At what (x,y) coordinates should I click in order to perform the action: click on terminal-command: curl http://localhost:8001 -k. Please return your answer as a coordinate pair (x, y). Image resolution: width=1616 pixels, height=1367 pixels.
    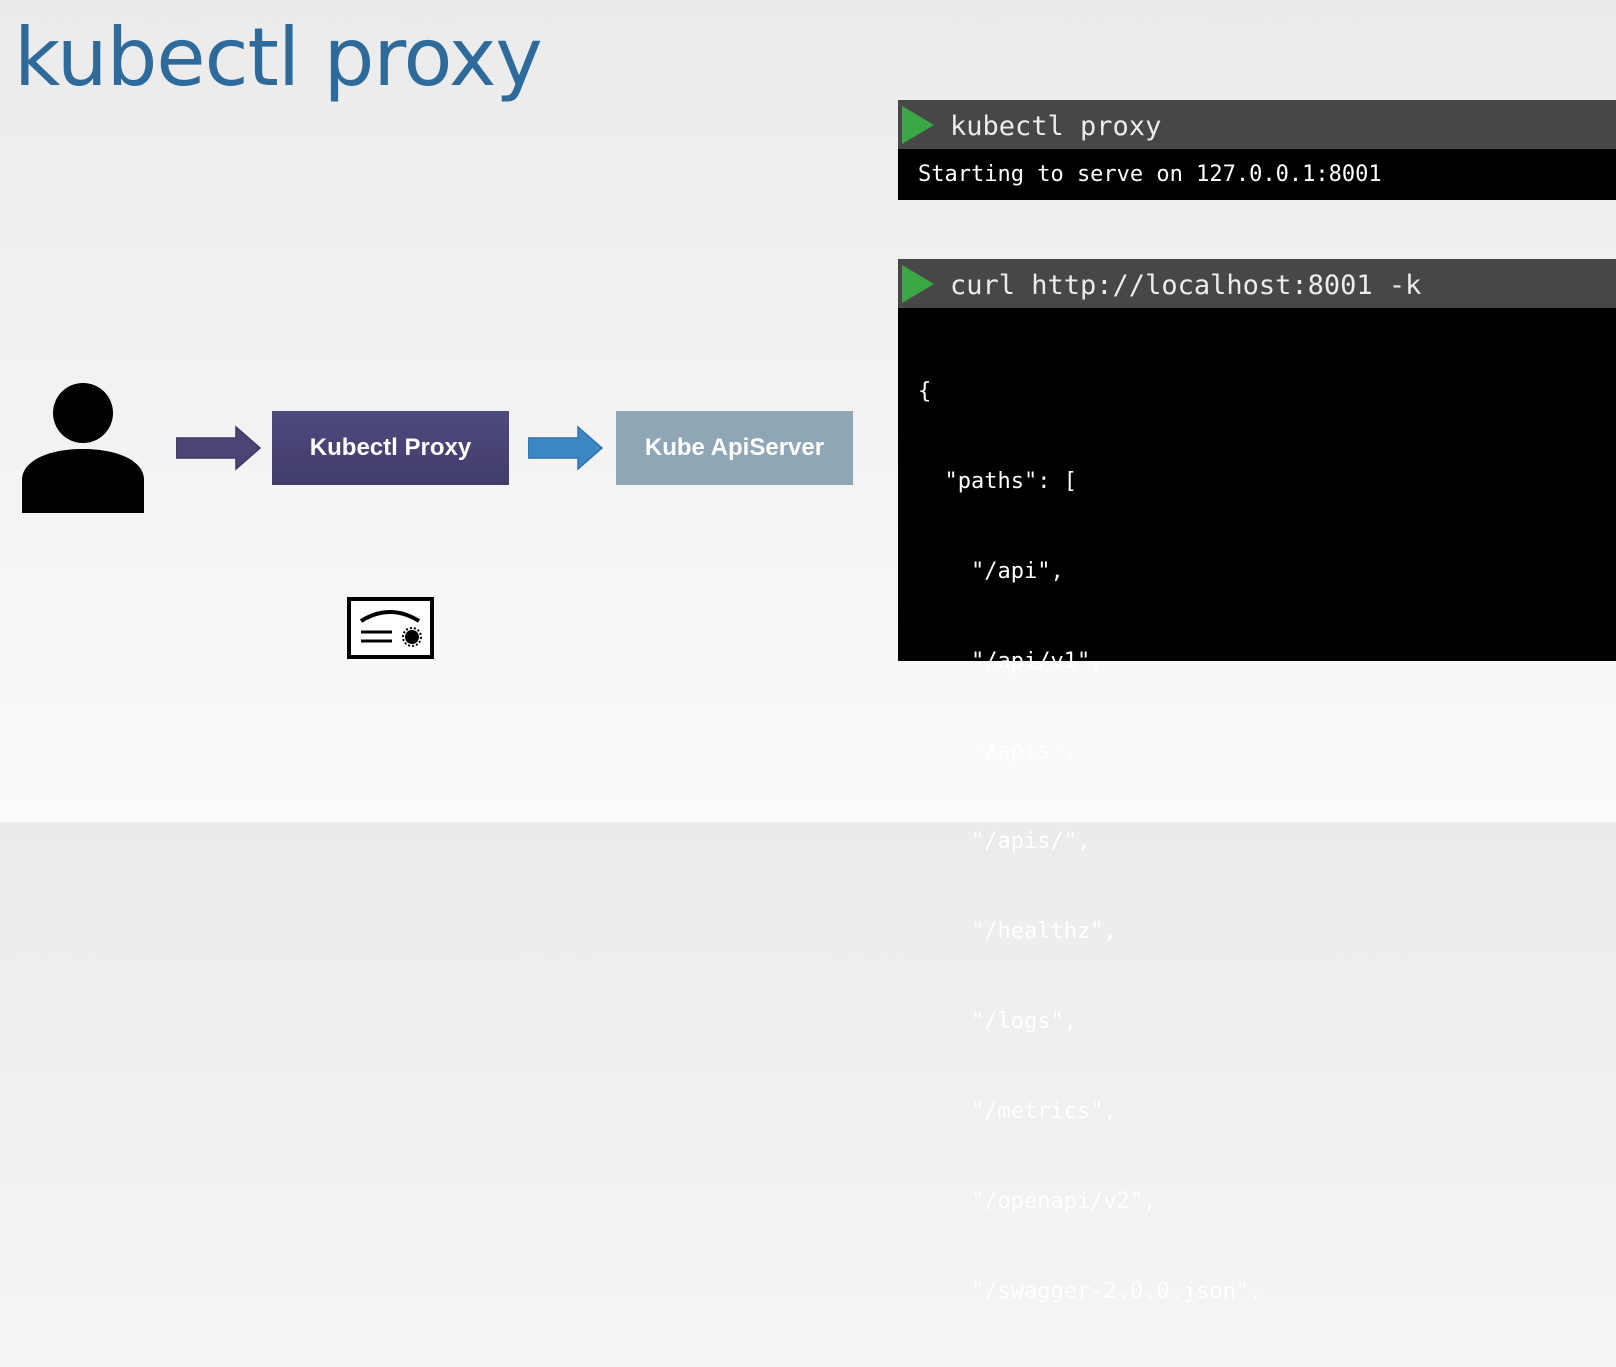
    Looking at the image, I should click on (1186, 285).